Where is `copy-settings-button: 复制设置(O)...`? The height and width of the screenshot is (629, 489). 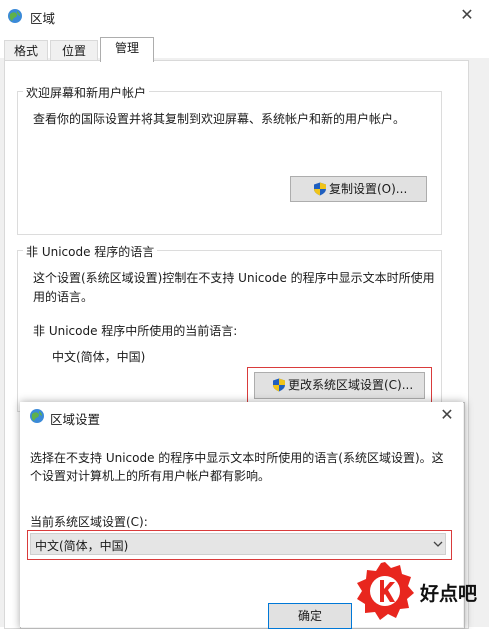
copy-settings-button: 复制设置(O)... is located at coordinates (358, 189).